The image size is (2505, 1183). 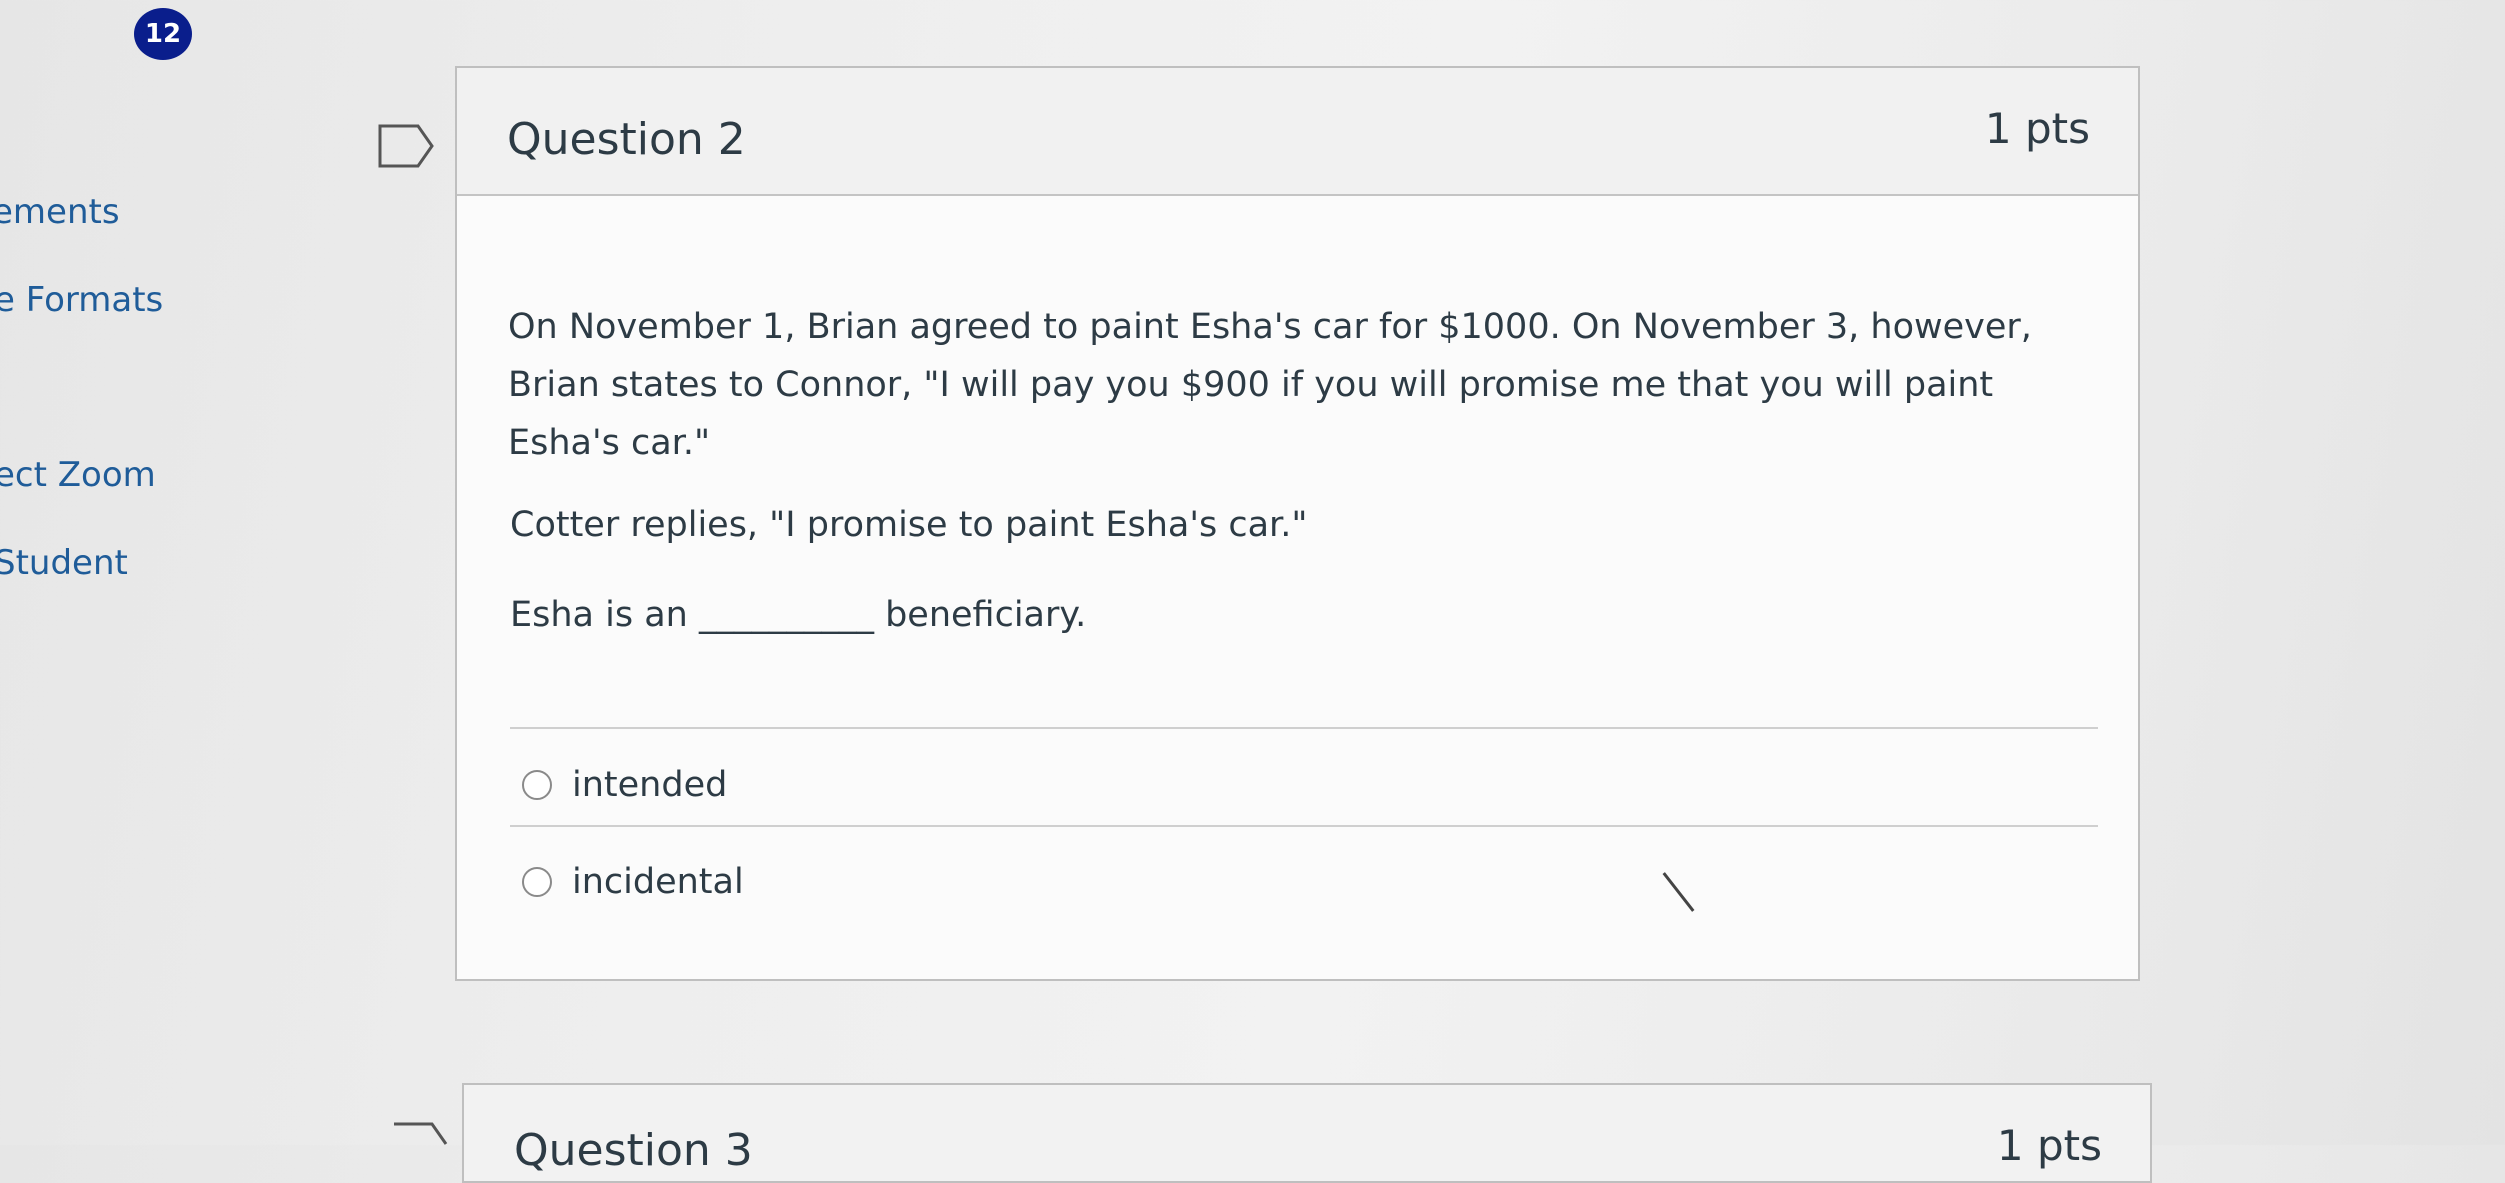 What do you see at coordinates (1307, 1133) in the screenshot?
I see `next-question-card: Question 3 1 pts` at bounding box center [1307, 1133].